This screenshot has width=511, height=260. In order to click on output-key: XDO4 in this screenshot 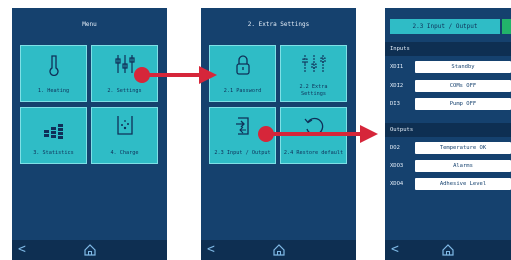, I will do `click(397, 184)`.